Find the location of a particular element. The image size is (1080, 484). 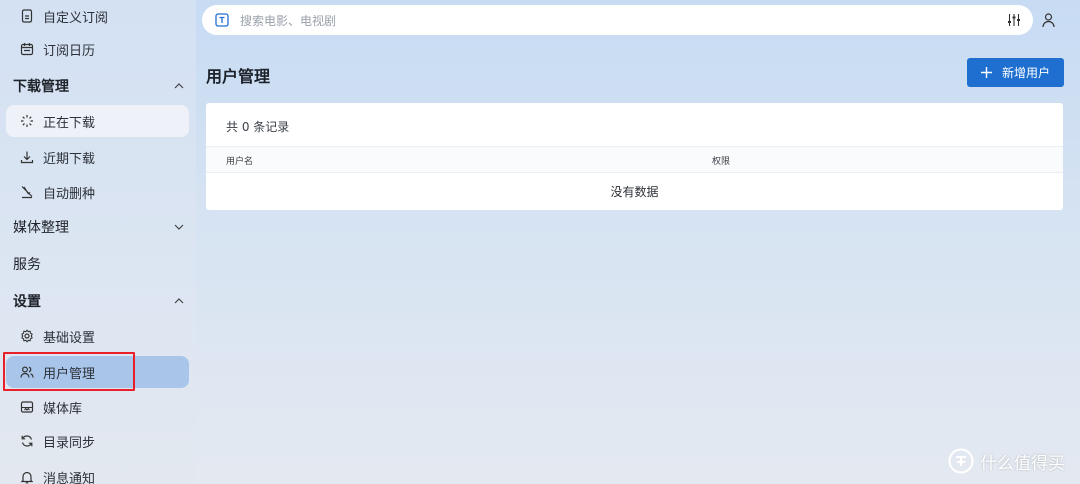

empty-state-text: 没有数据 is located at coordinates (634, 192).